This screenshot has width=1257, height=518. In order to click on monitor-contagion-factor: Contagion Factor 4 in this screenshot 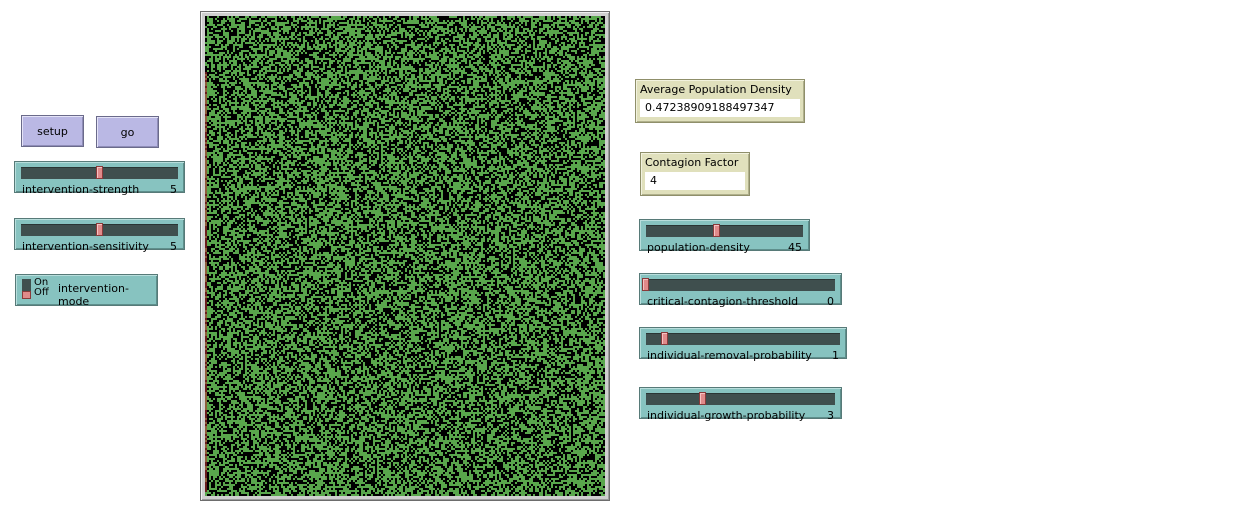, I will do `click(695, 174)`.